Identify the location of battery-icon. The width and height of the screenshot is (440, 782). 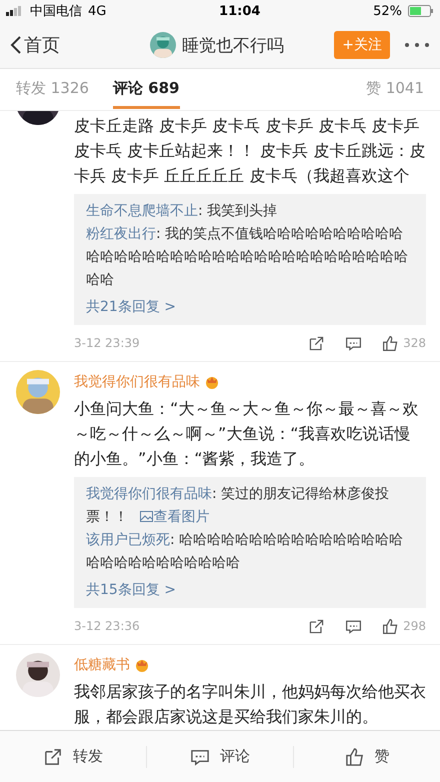
(421, 11).